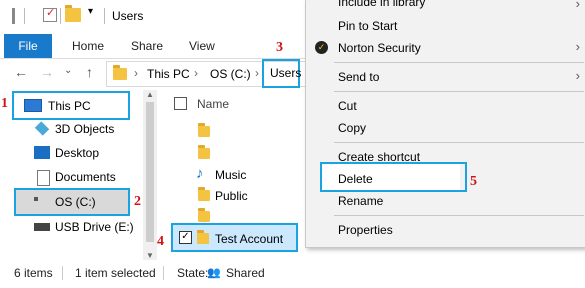  I want to click on scroll-down-icon: ▼, so click(150, 255).